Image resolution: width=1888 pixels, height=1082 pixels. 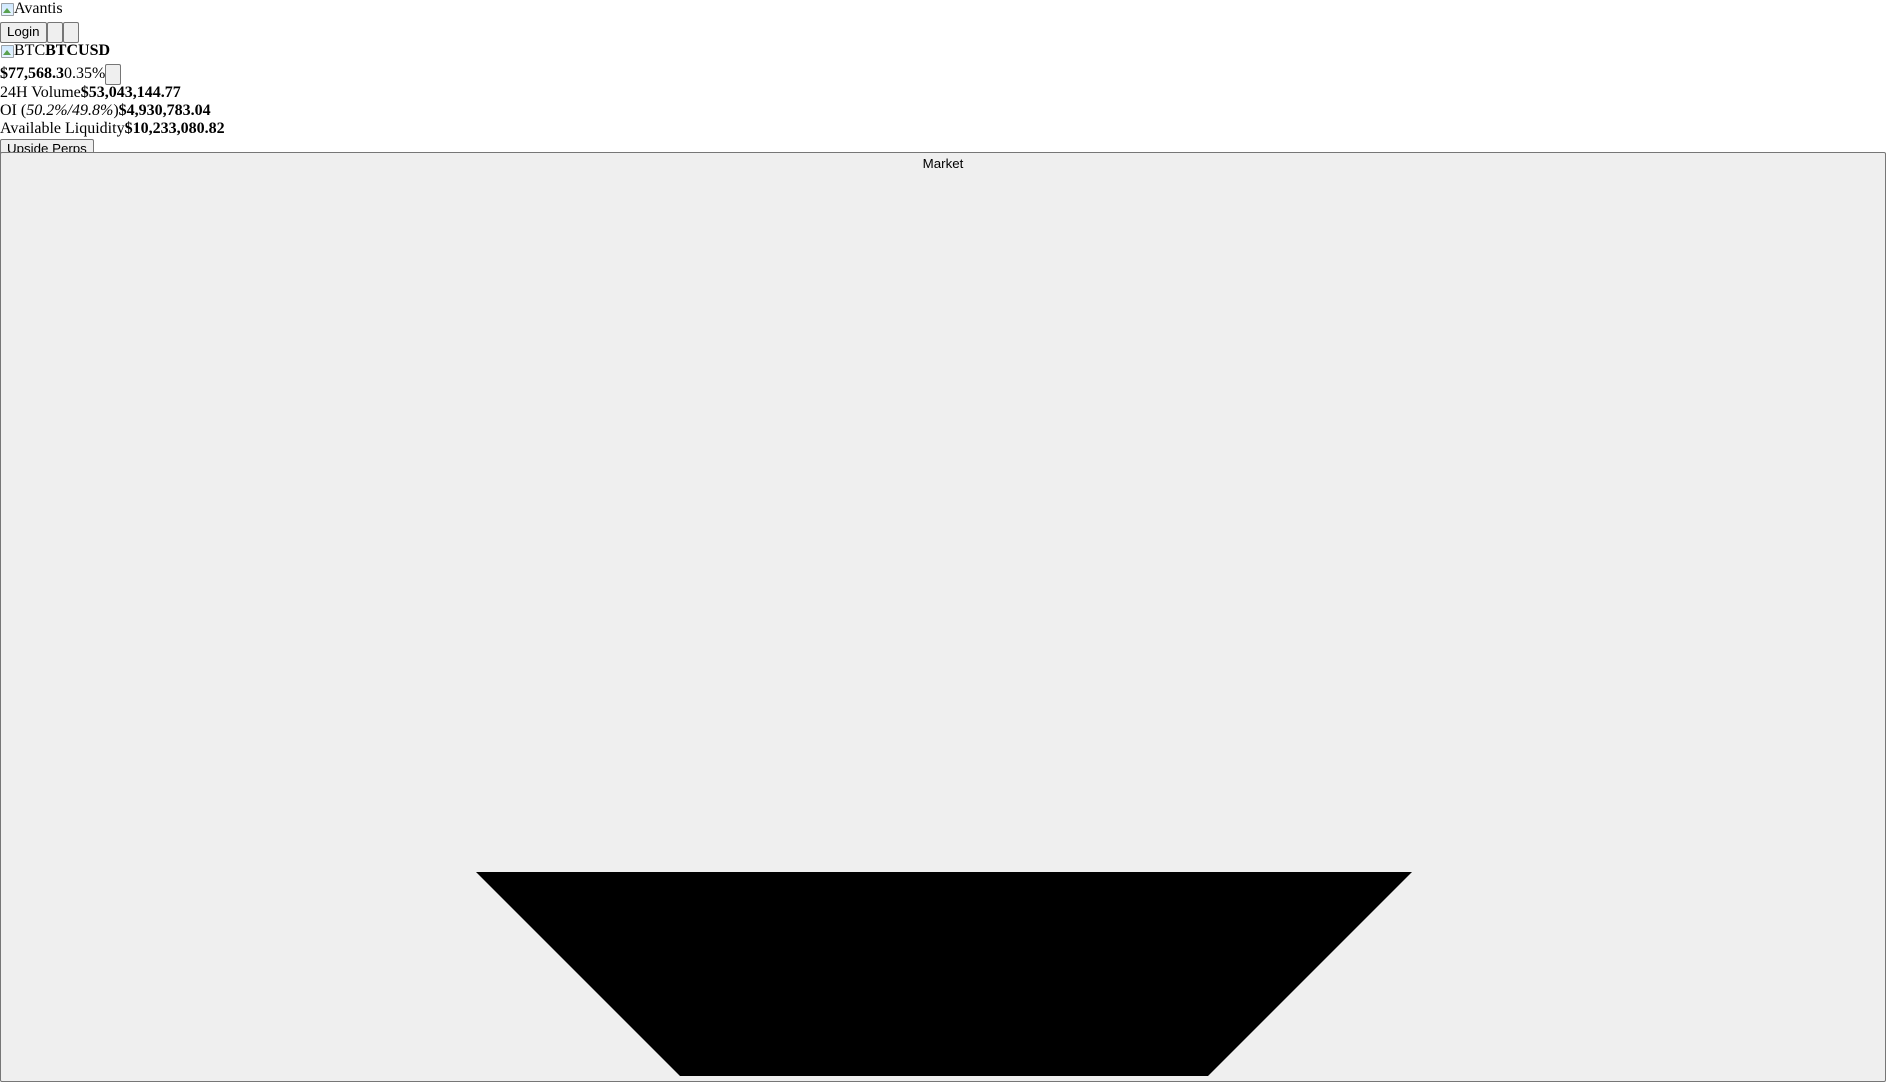 I want to click on open-interest-row: OI (50.2%/49.8%)$4,930,783.04, so click(x=112, y=111).